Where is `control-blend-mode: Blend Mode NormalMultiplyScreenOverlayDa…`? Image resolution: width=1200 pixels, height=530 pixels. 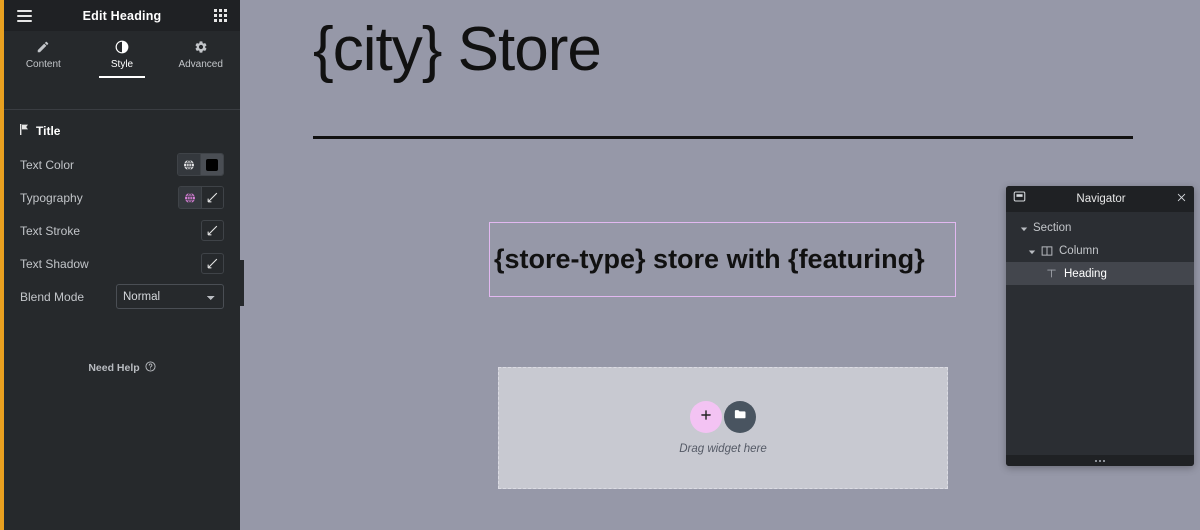
control-blend-mode: Blend Mode NormalMultiplyScreenOverlayDa… is located at coordinates (122, 296).